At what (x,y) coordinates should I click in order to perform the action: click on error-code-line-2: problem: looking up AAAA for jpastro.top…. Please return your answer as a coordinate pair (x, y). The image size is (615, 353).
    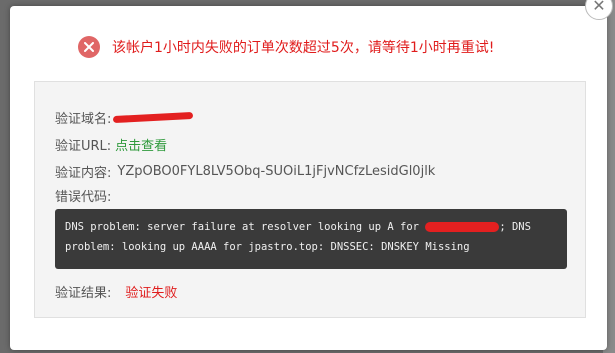
    Looking at the image, I should click on (267, 247).